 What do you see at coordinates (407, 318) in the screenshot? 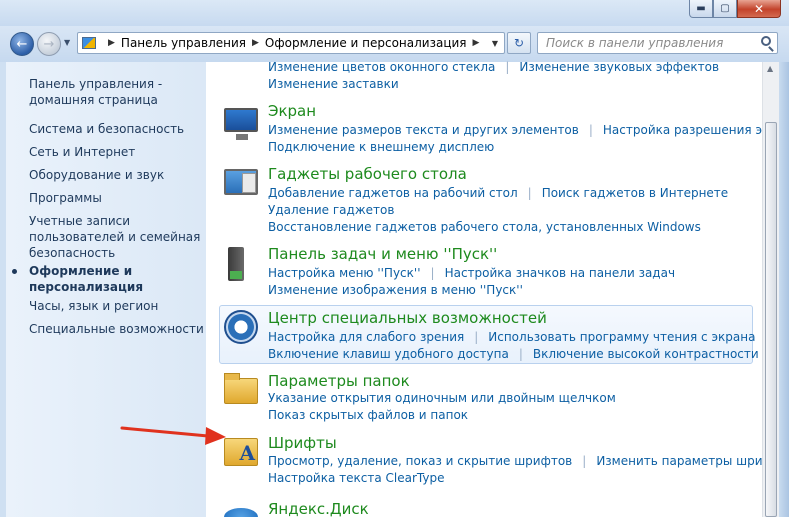
I see `category-title: Центр специальных возможностей` at bounding box center [407, 318].